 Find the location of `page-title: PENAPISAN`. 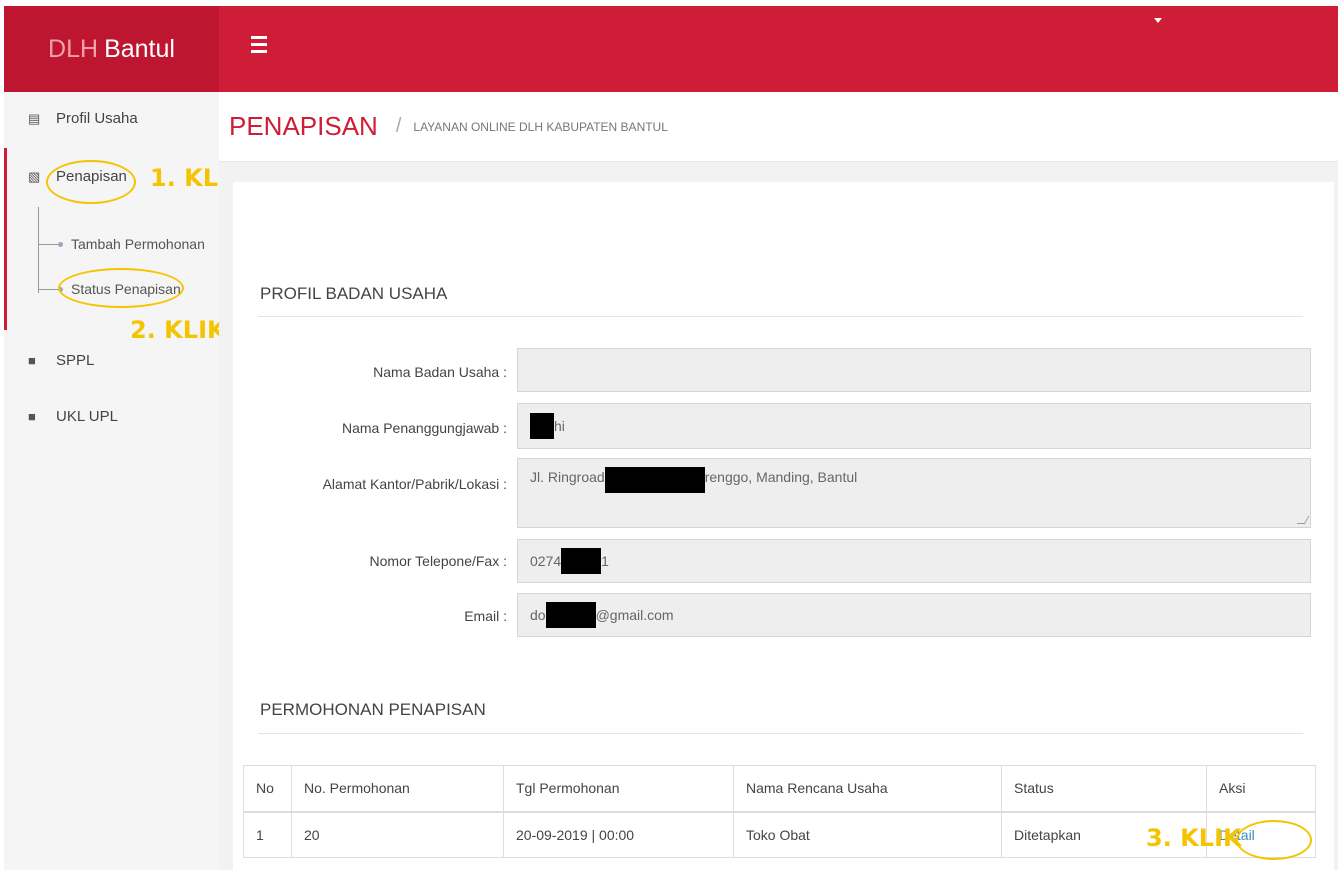

page-title: PENAPISAN is located at coordinates (303, 126).